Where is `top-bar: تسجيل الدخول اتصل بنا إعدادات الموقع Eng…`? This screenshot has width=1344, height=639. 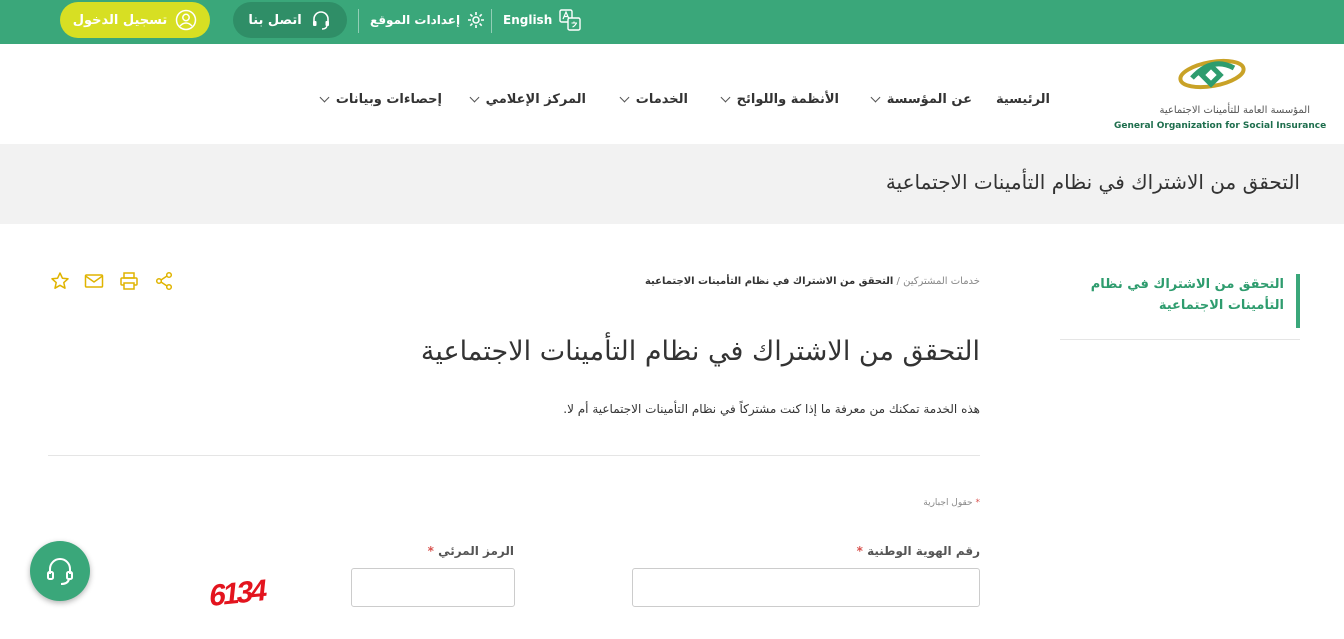 top-bar: تسجيل الدخول اتصل بنا إعدادات الموقع Eng… is located at coordinates (672, 22).